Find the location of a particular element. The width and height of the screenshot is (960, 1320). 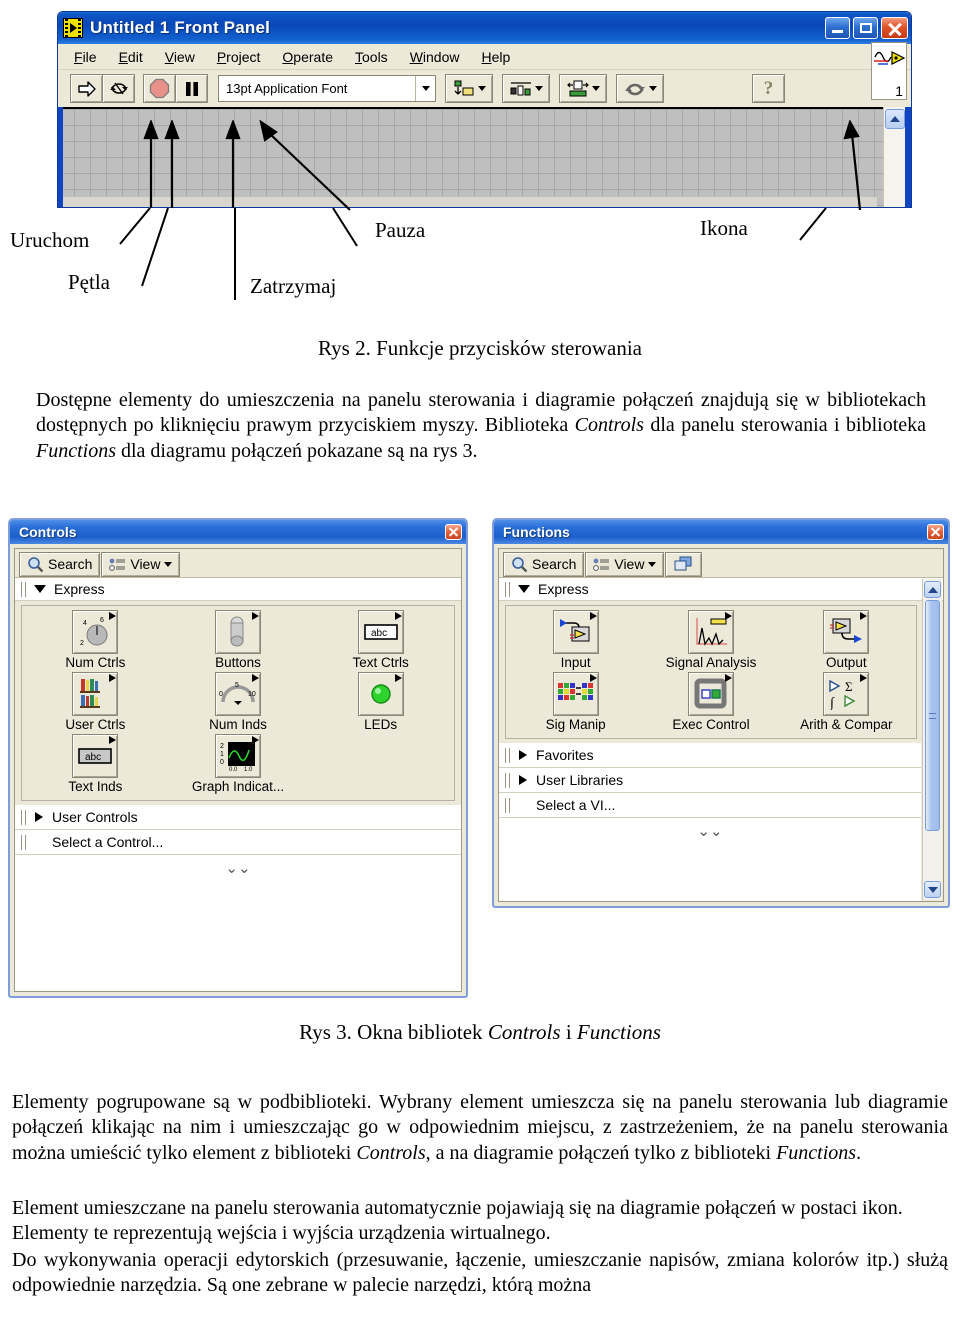

functions-row-user-libraries: User Libraries is located at coordinates (710, 780).